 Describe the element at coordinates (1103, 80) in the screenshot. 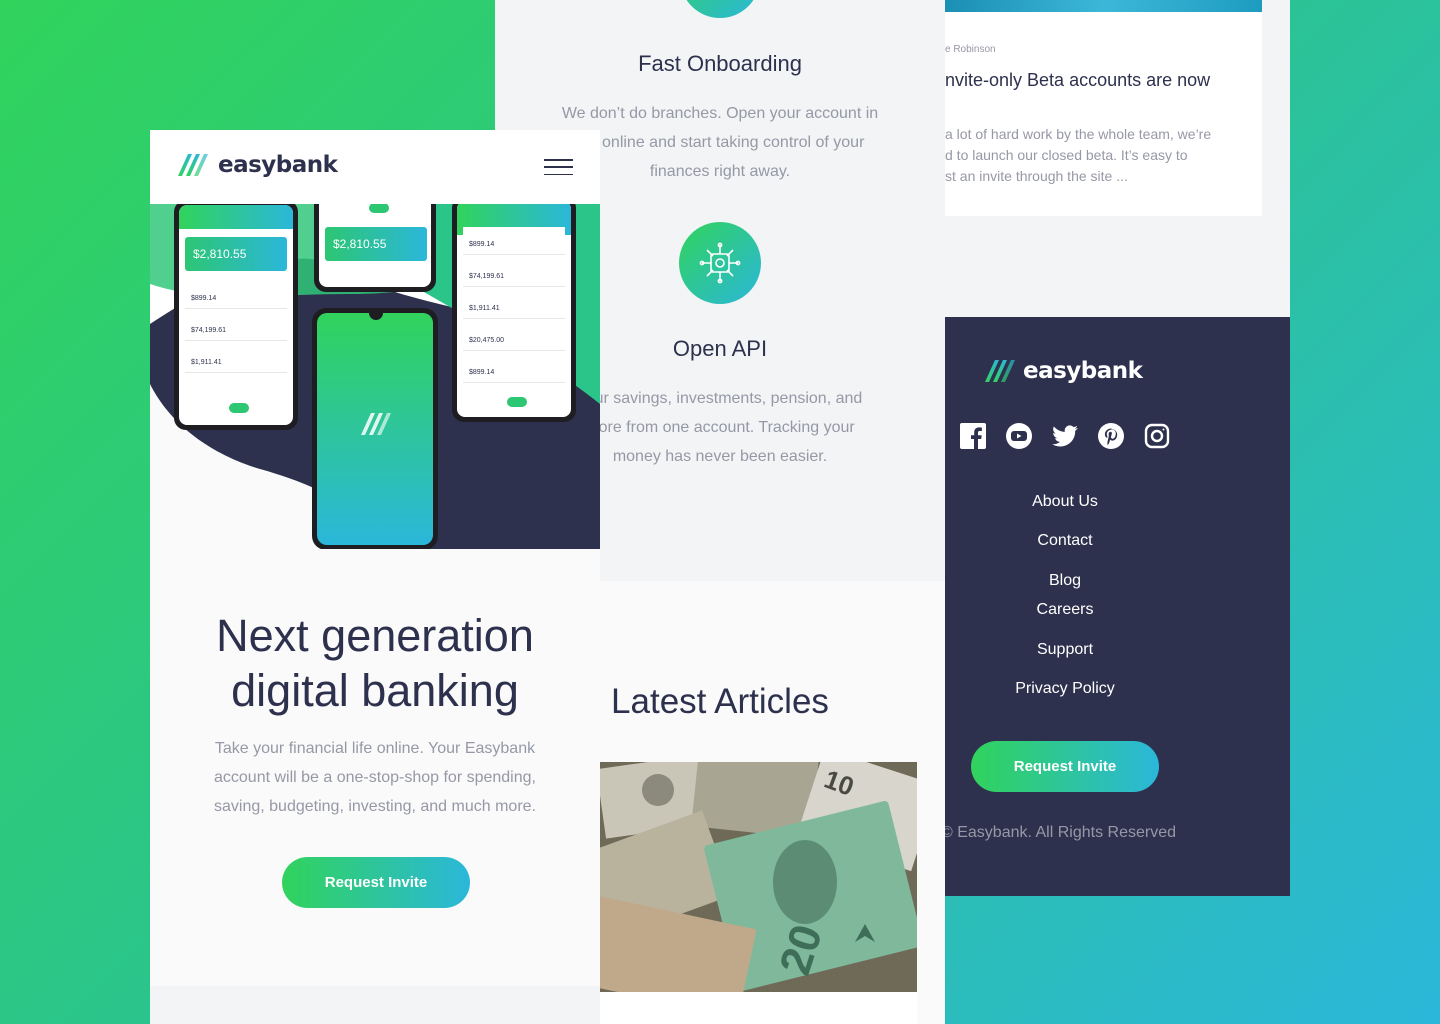

I see `article-title: nvite-only Beta accounts are now` at that location.